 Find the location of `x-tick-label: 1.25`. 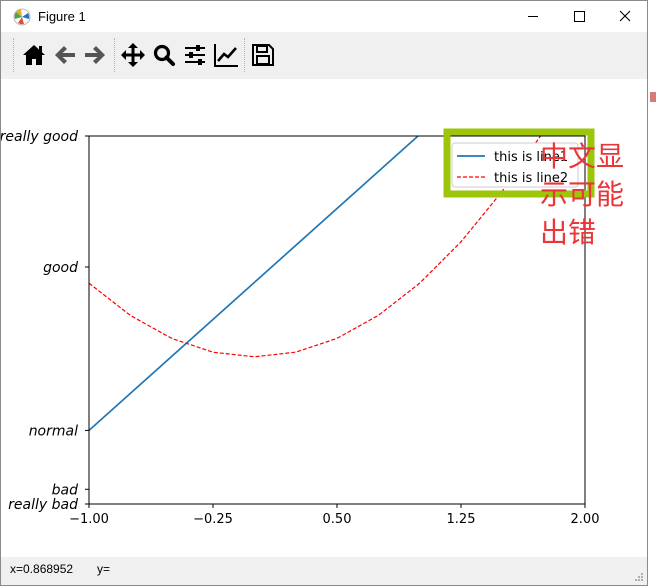

x-tick-label: 1.25 is located at coordinates (461, 519).